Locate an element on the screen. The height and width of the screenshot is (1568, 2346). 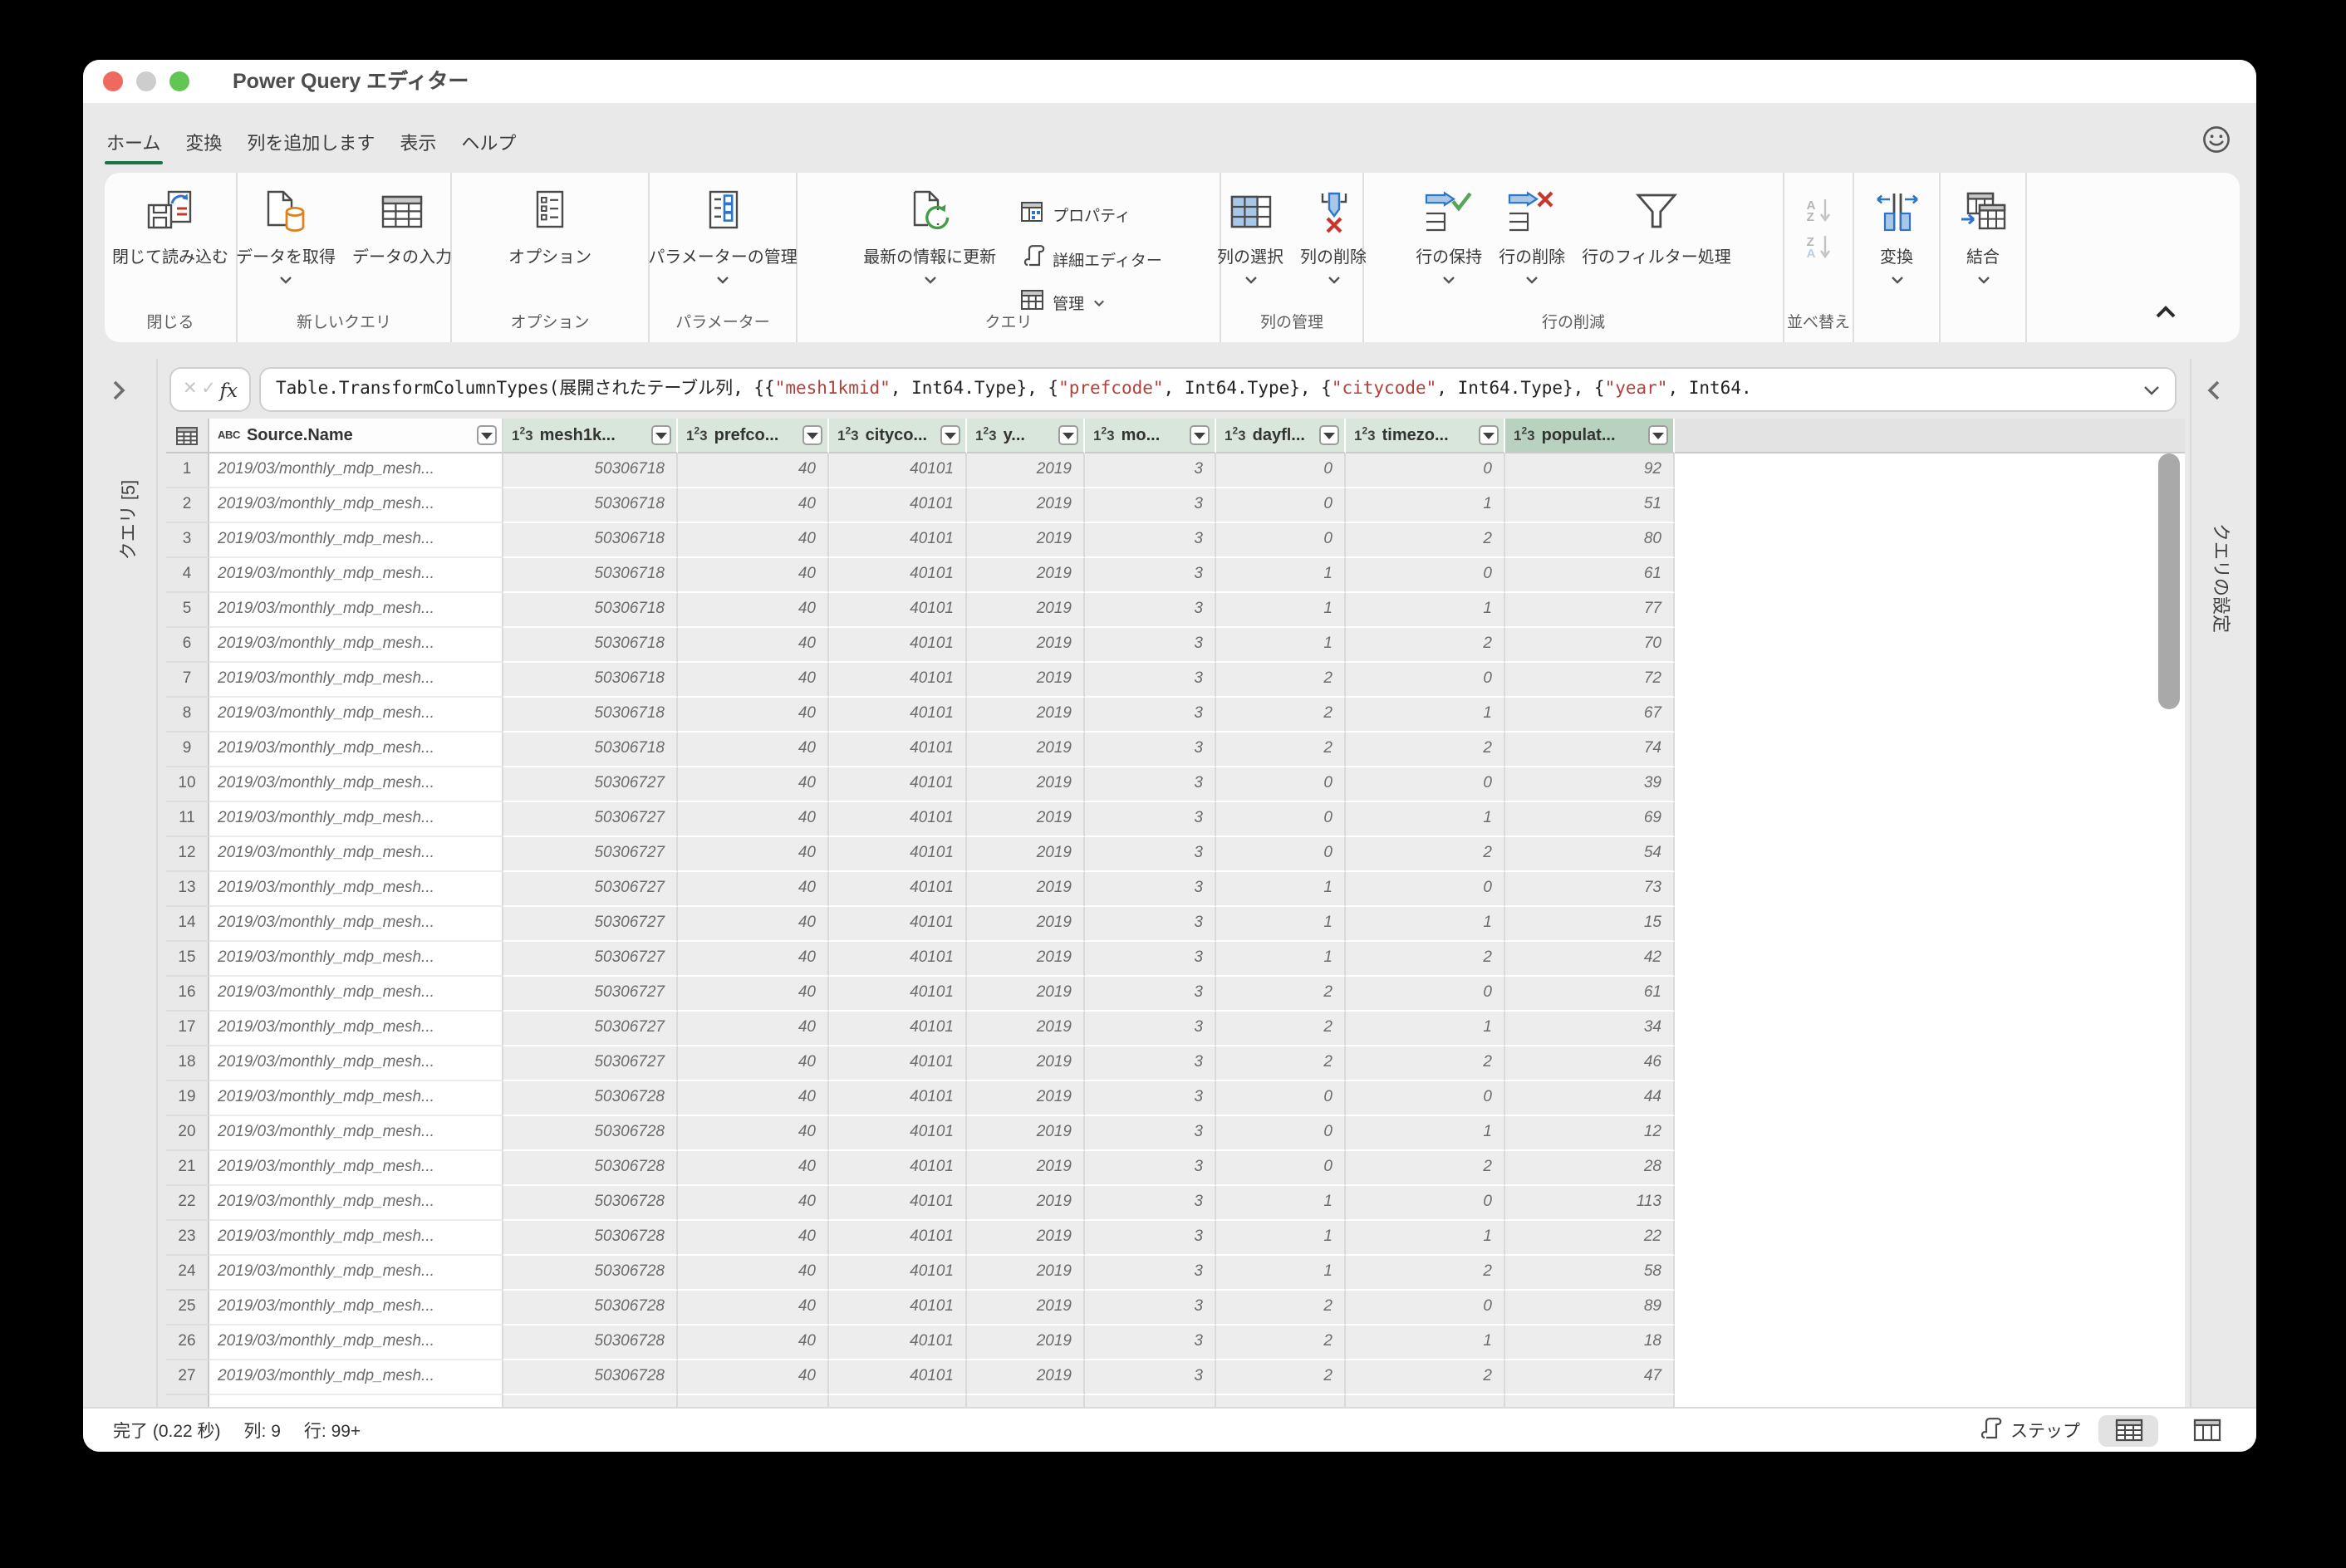
combine-button: 結合 is located at coordinates (1983, 234).